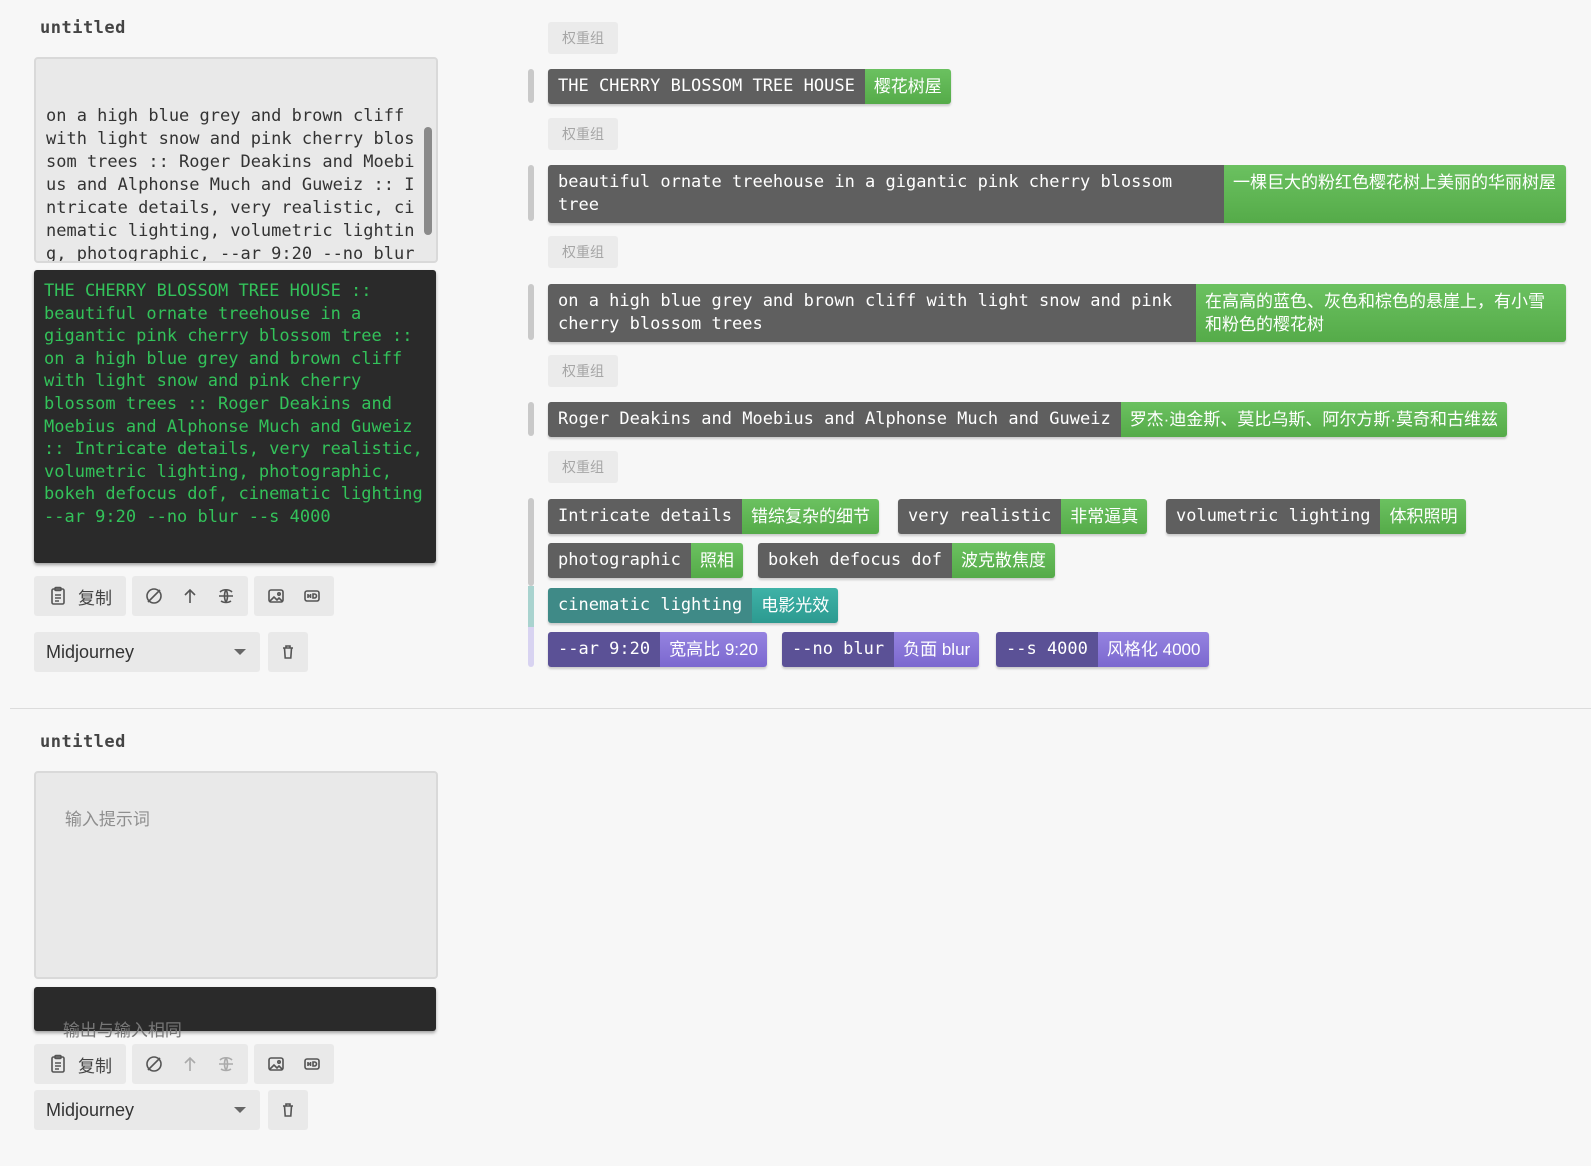  What do you see at coordinates (716, 560) in the screenshot?
I see `tag-zh: 照相` at bounding box center [716, 560].